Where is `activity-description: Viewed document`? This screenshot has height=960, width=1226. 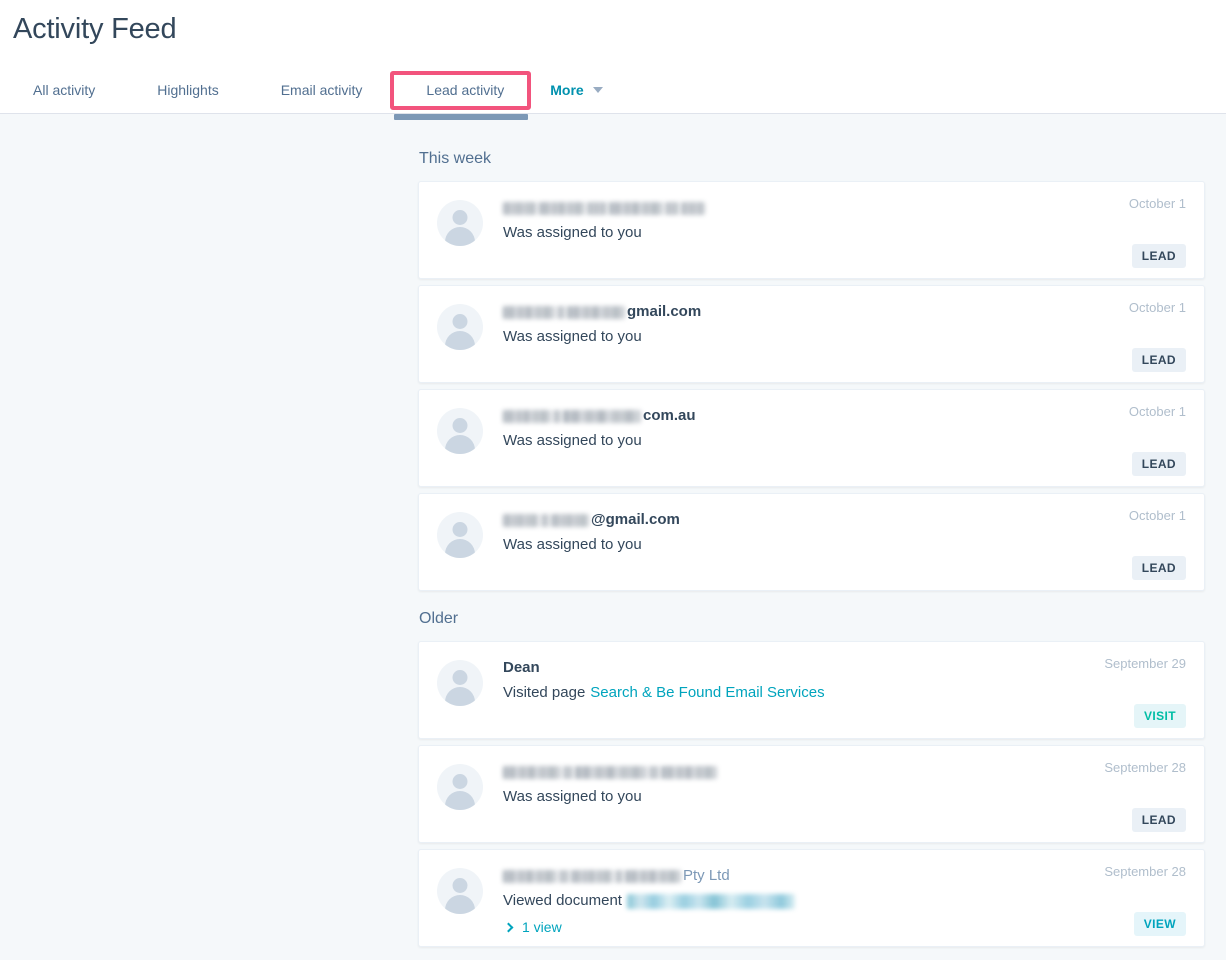 activity-description: Viewed document is located at coordinates (844, 900).